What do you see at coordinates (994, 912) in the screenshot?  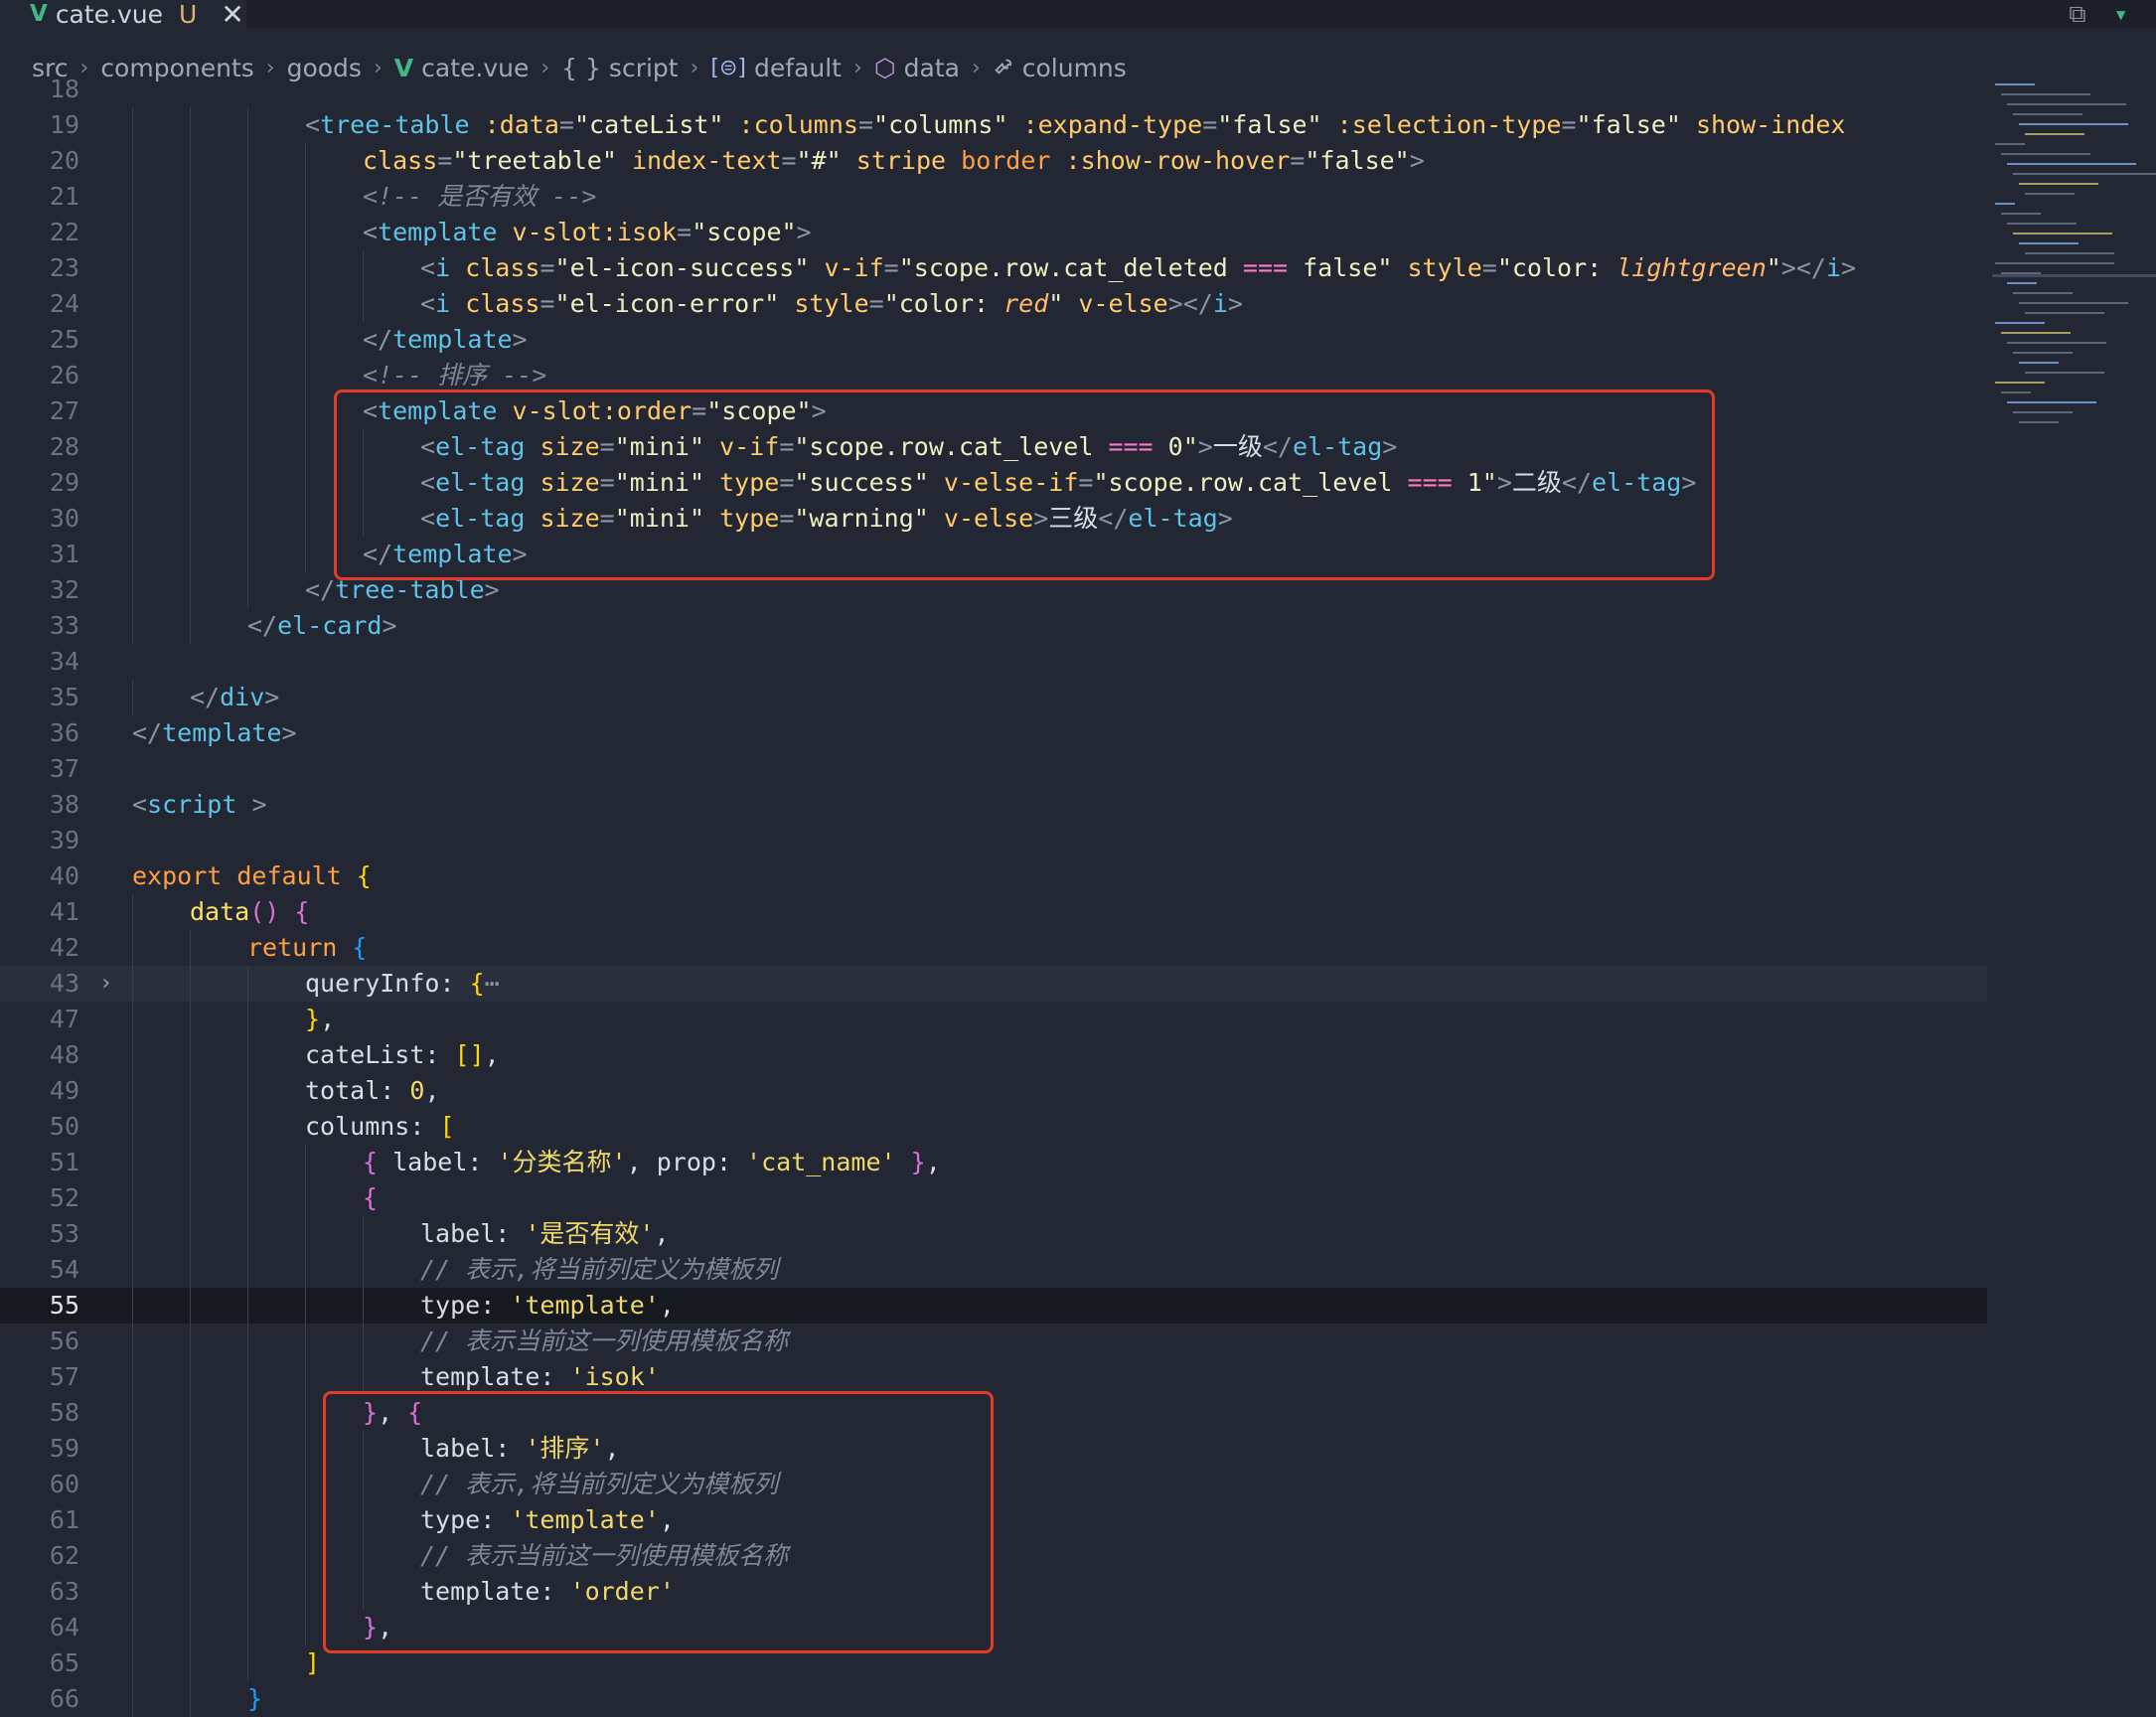 I see `code-line-41: 41 data() {` at bounding box center [994, 912].